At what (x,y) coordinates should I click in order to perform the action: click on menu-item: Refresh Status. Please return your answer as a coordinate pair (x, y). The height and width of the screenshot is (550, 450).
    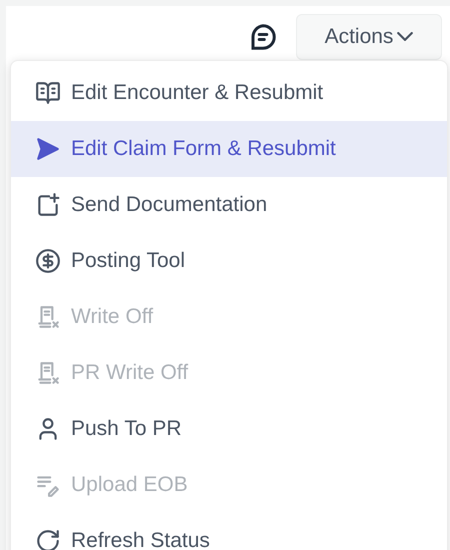
    Looking at the image, I should click on (229, 531).